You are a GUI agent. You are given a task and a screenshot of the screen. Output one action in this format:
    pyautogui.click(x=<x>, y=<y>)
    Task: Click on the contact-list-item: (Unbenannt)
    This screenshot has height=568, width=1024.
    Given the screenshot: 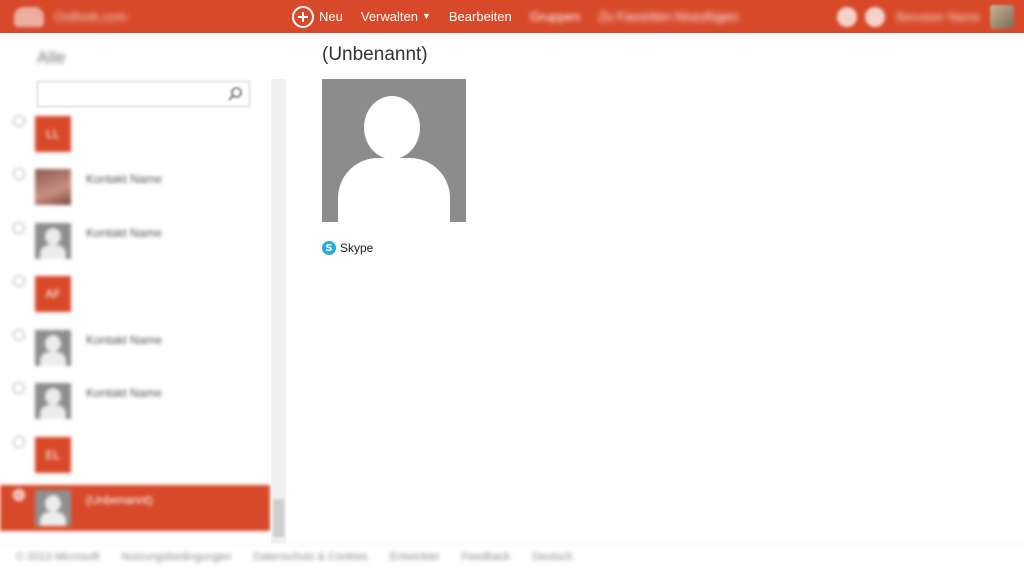 What is the action you would take?
    pyautogui.click(x=135, y=508)
    